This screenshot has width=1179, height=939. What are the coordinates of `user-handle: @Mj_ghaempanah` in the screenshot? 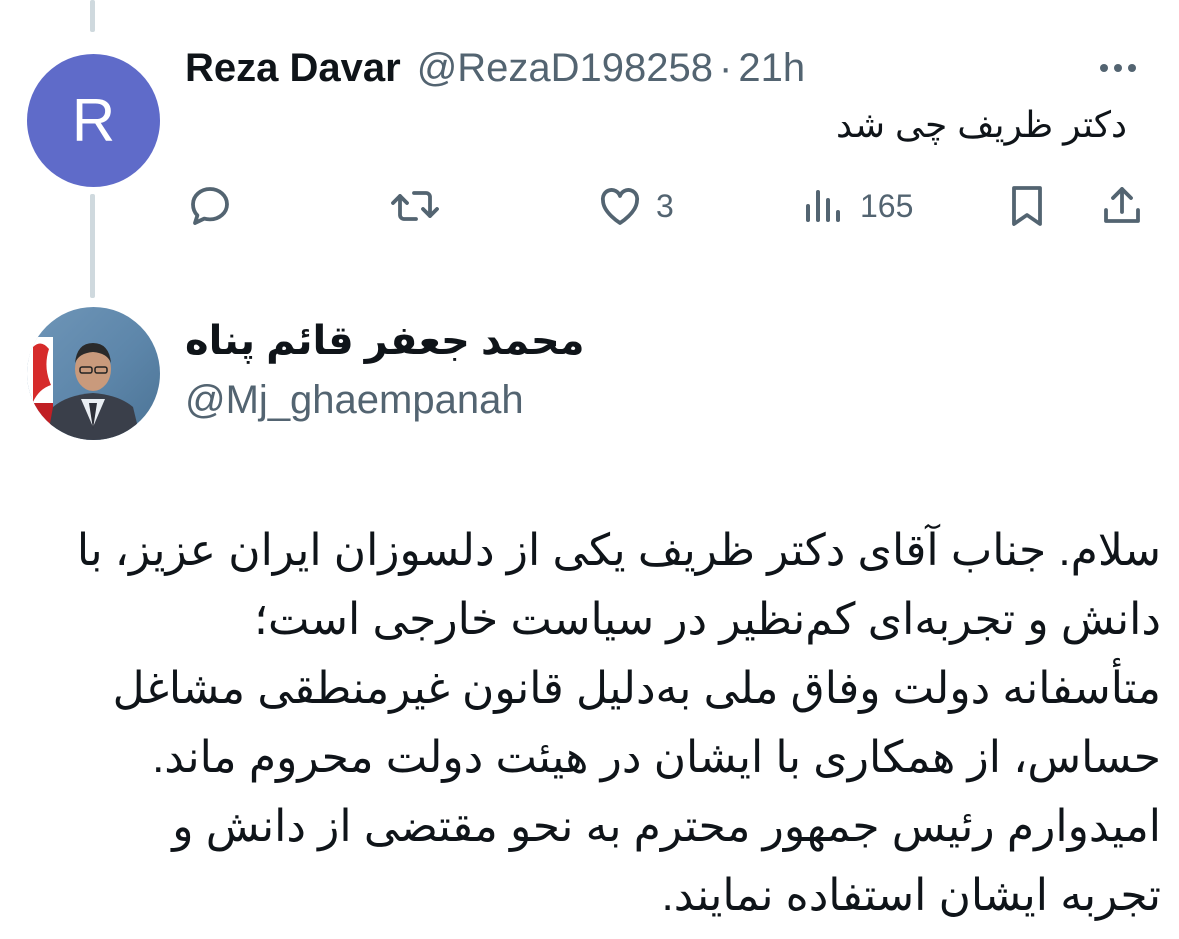 It's located at (354, 400).